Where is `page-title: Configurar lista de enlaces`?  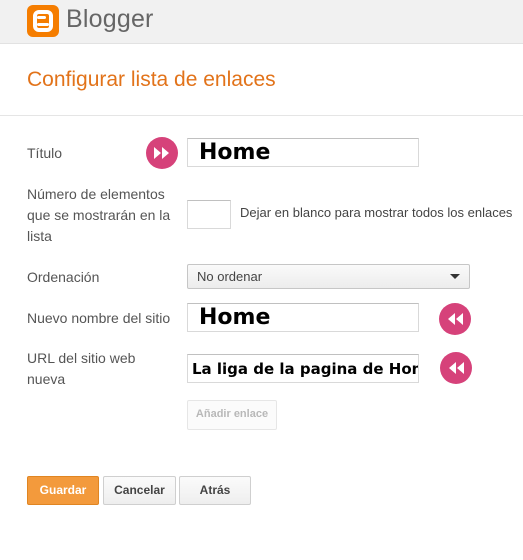
page-title: Configurar lista de enlaces is located at coordinates (151, 79).